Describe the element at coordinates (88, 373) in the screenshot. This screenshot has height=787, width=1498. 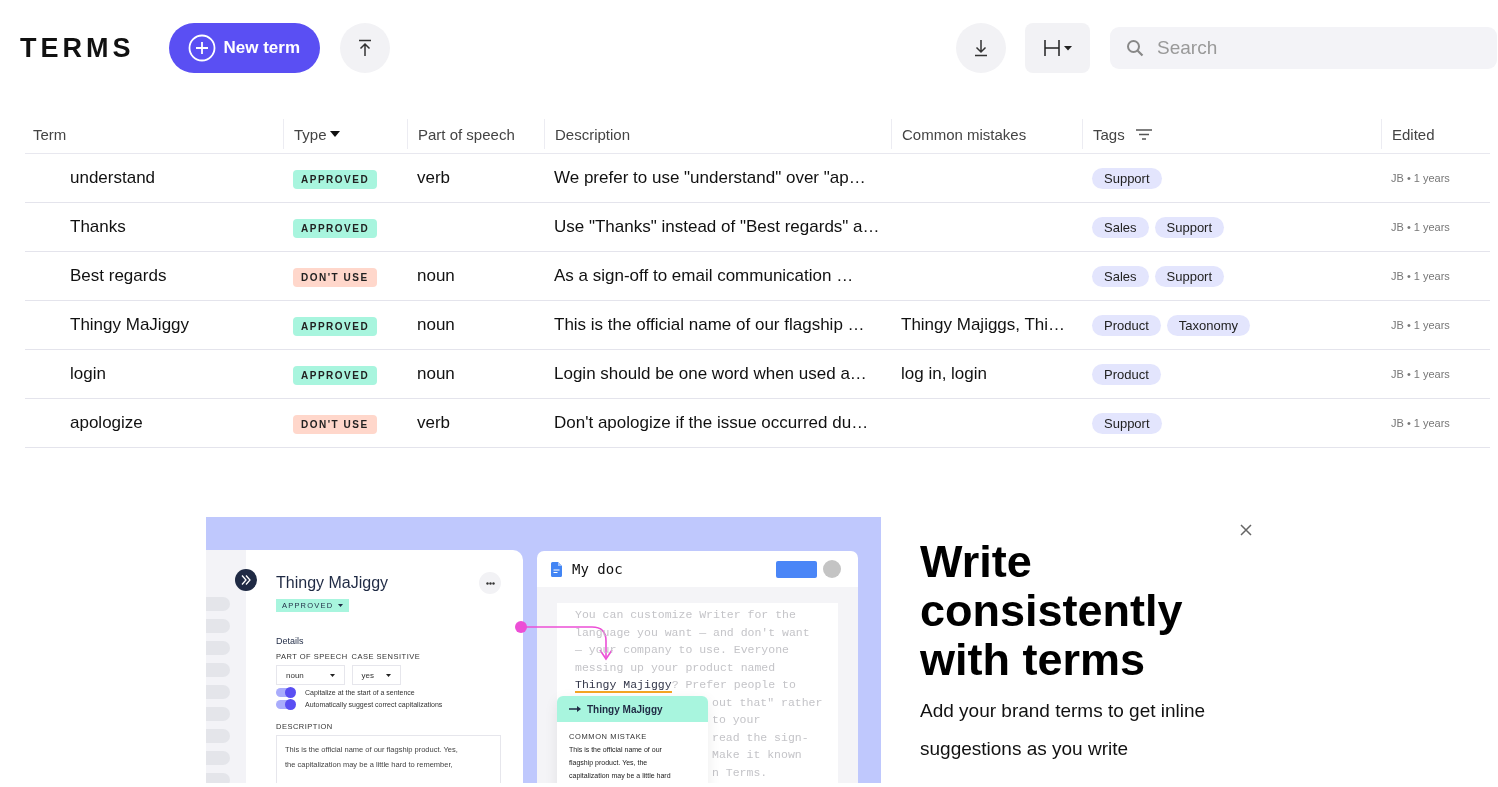
I see `term-cell: login` at that location.